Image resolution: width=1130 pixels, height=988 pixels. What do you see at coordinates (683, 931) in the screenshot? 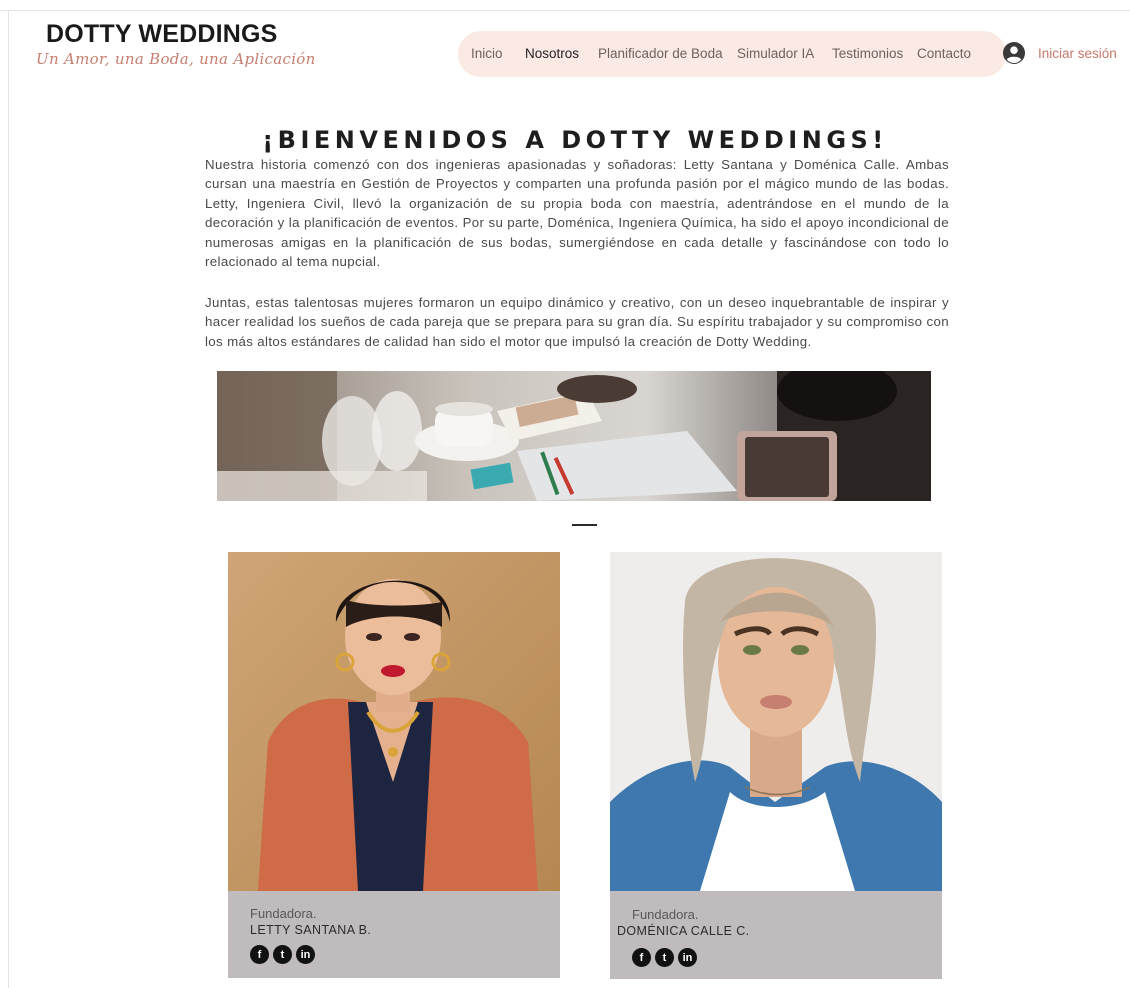
I see `founder-name: DOMÉNICA CALLE C.` at bounding box center [683, 931].